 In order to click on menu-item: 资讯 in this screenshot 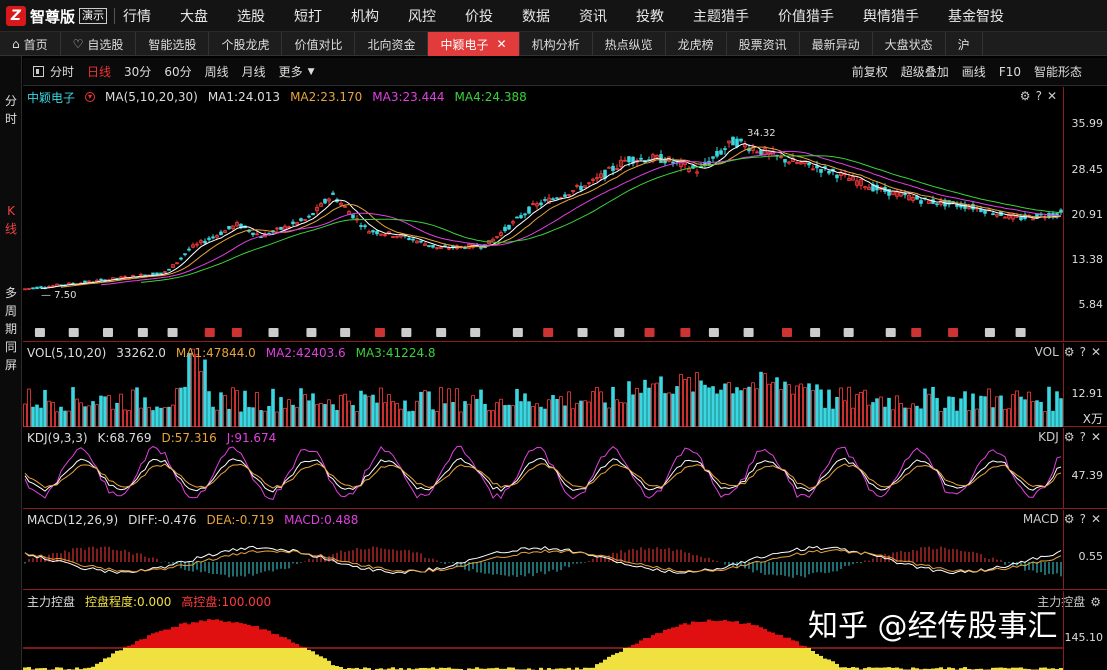, I will do `click(593, 16)`.